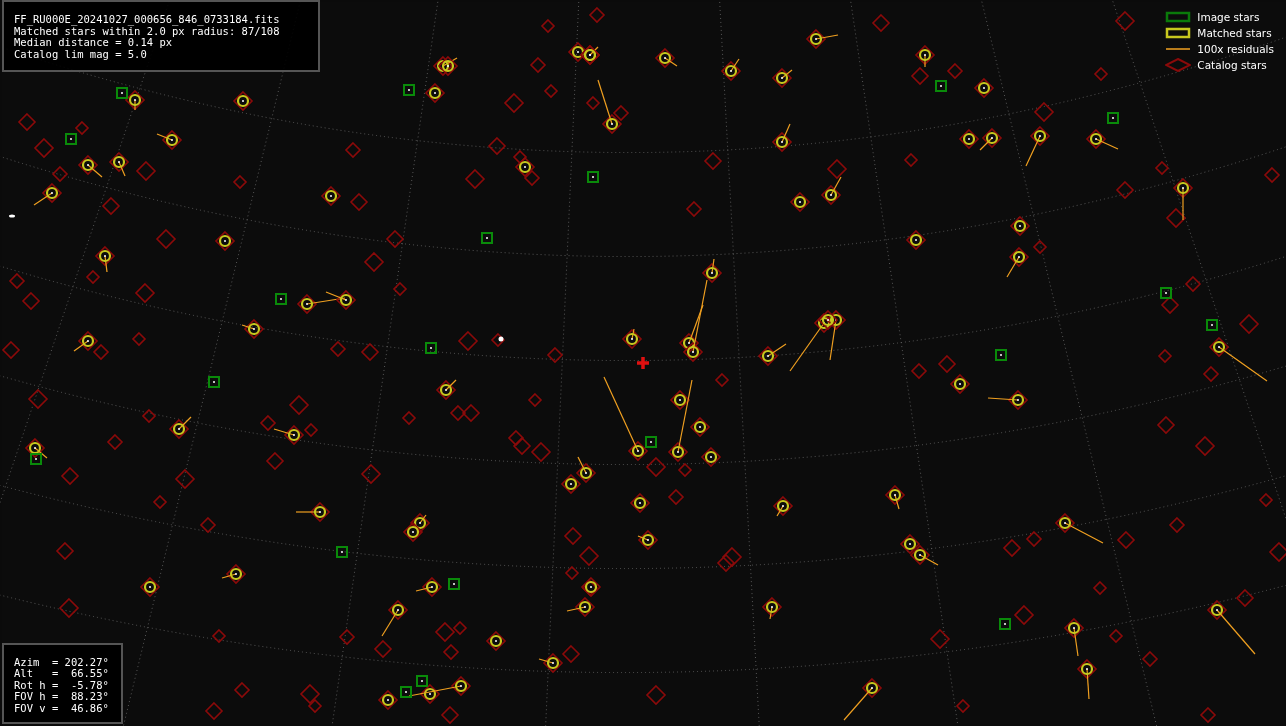 Image resolution: width=1286 pixels, height=726 pixels. What do you see at coordinates (61, 685) in the screenshot?
I see `pointing-text: Rot h = -5.78°` at bounding box center [61, 685].